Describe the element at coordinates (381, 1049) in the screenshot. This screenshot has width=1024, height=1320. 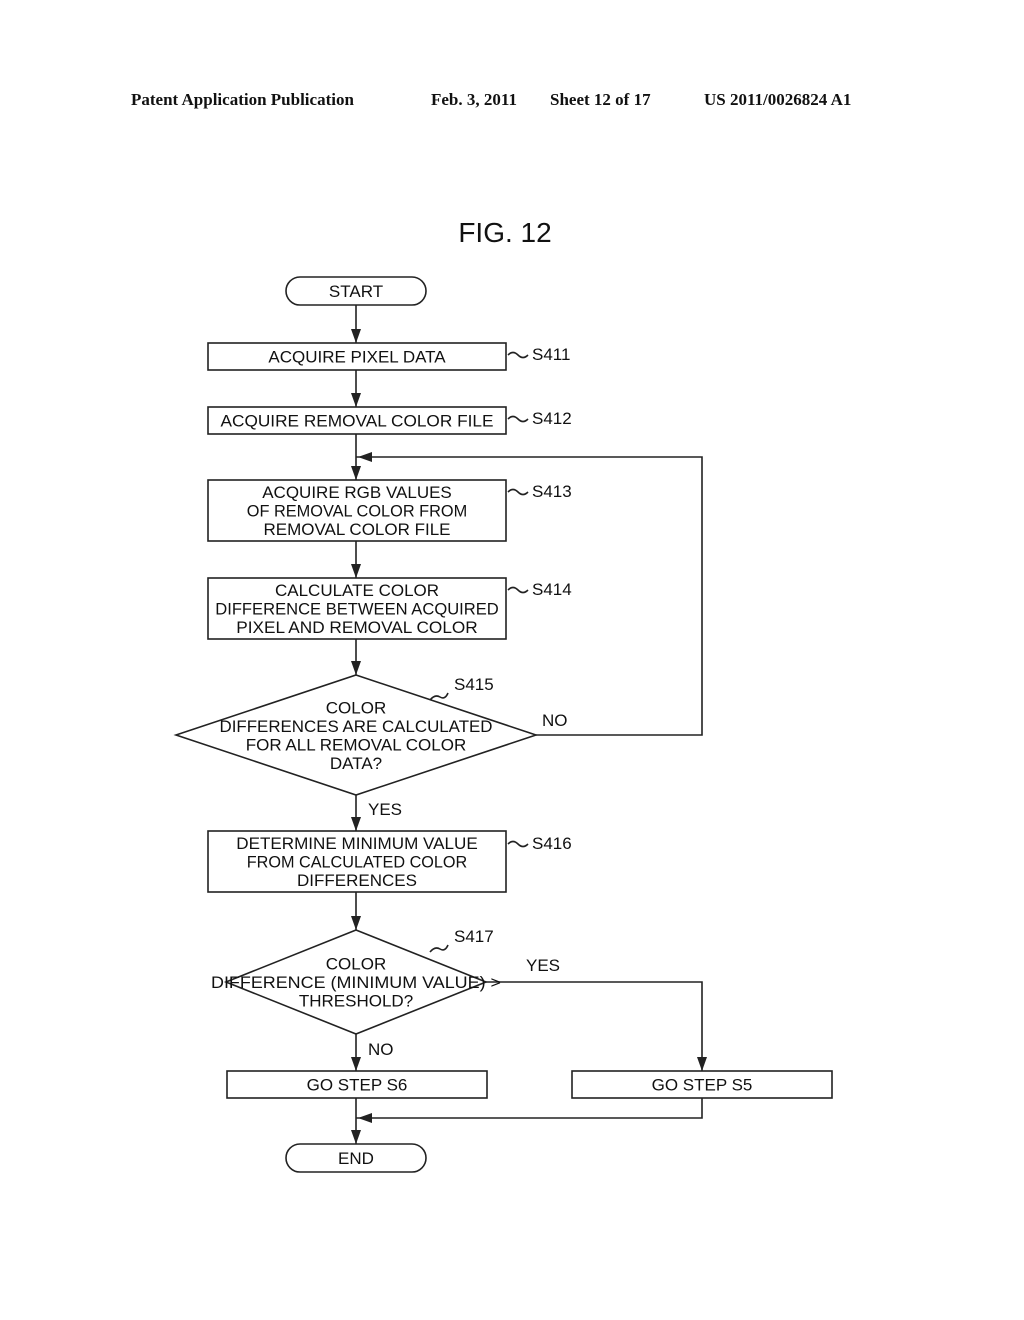
I see `no-label-s417: NO` at that location.